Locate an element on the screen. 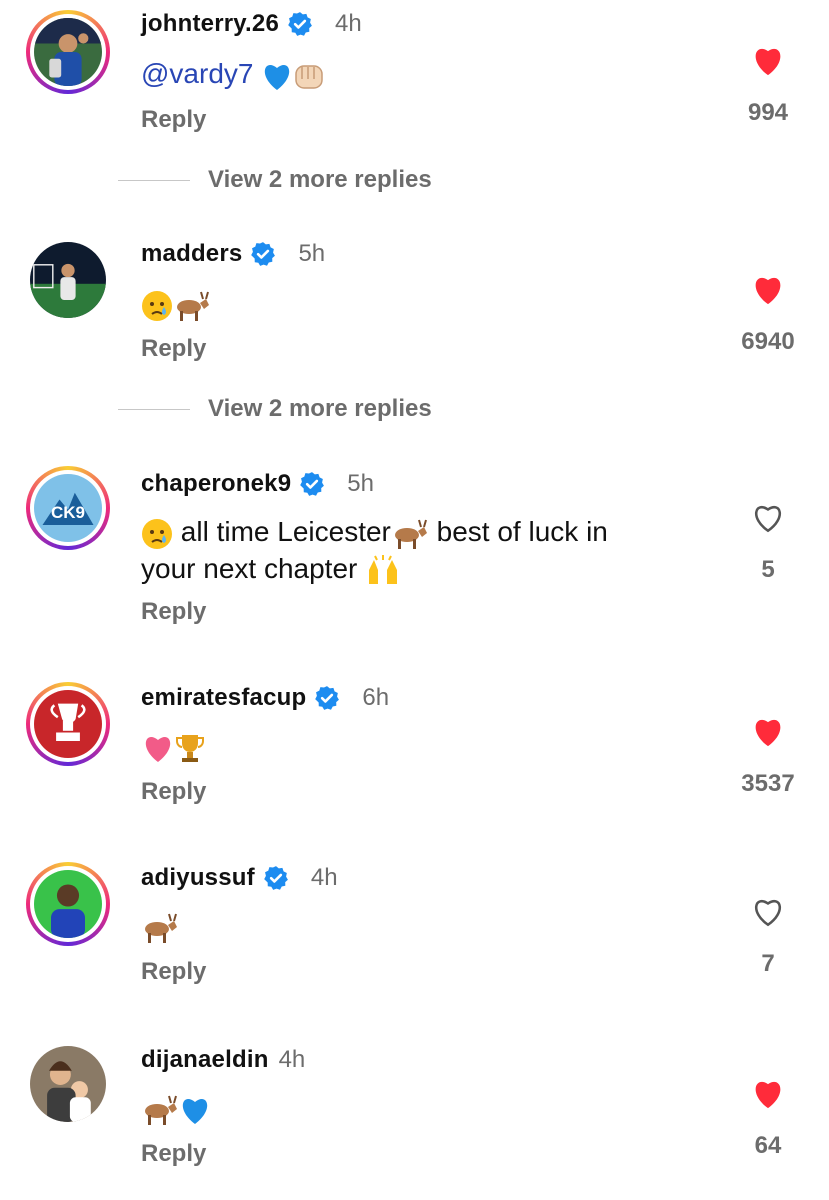 Image resolution: width=829 pixels, height=1200 pixels. like-count: 994 is located at coordinates (768, 112).